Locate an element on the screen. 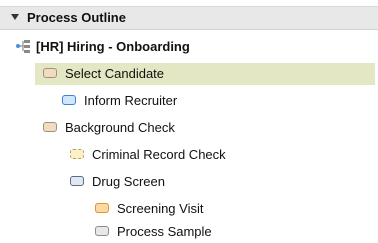 The height and width of the screenshot is (243, 378). tree-item-process-sample: Process Sample is located at coordinates (189, 232).